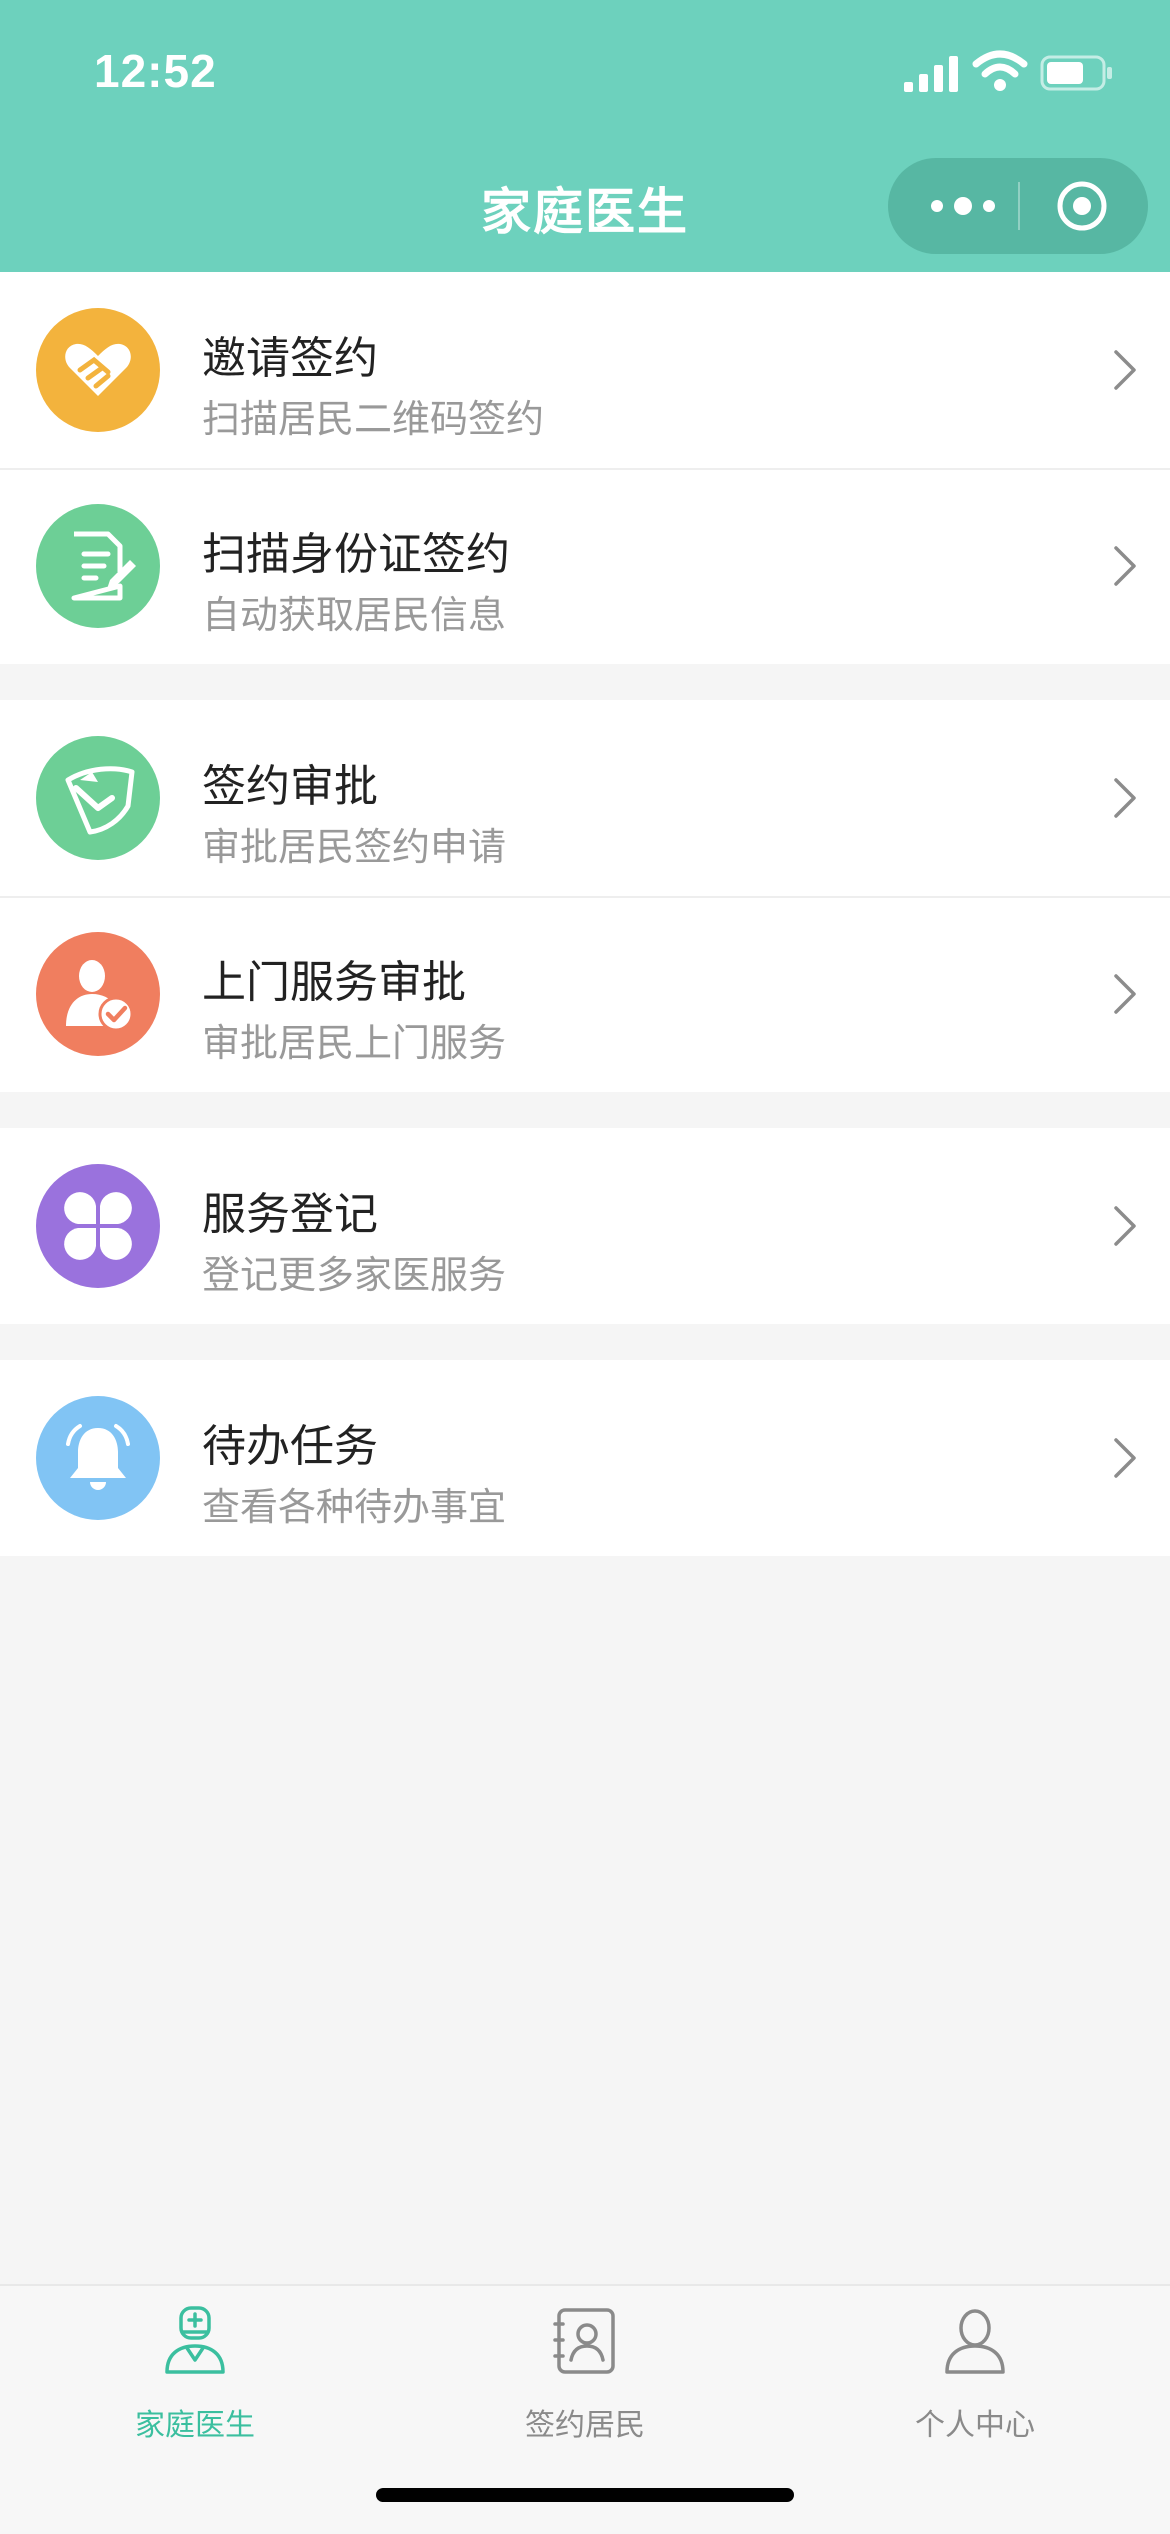  Describe the element at coordinates (290, 786) in the screenshot. I see `menu-item-title: 签约审批` at that location.